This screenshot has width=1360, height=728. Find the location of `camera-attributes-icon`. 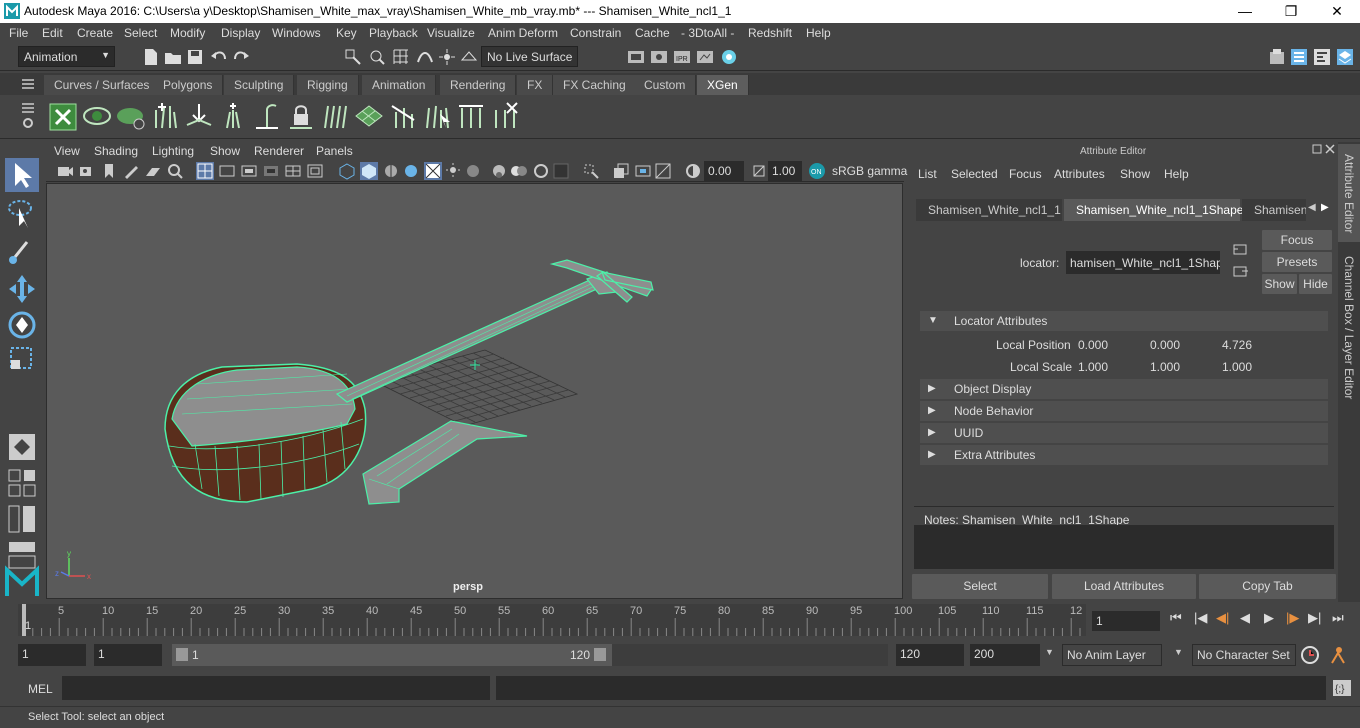

camera-attributes-icon is located at coordinates (87, 171).